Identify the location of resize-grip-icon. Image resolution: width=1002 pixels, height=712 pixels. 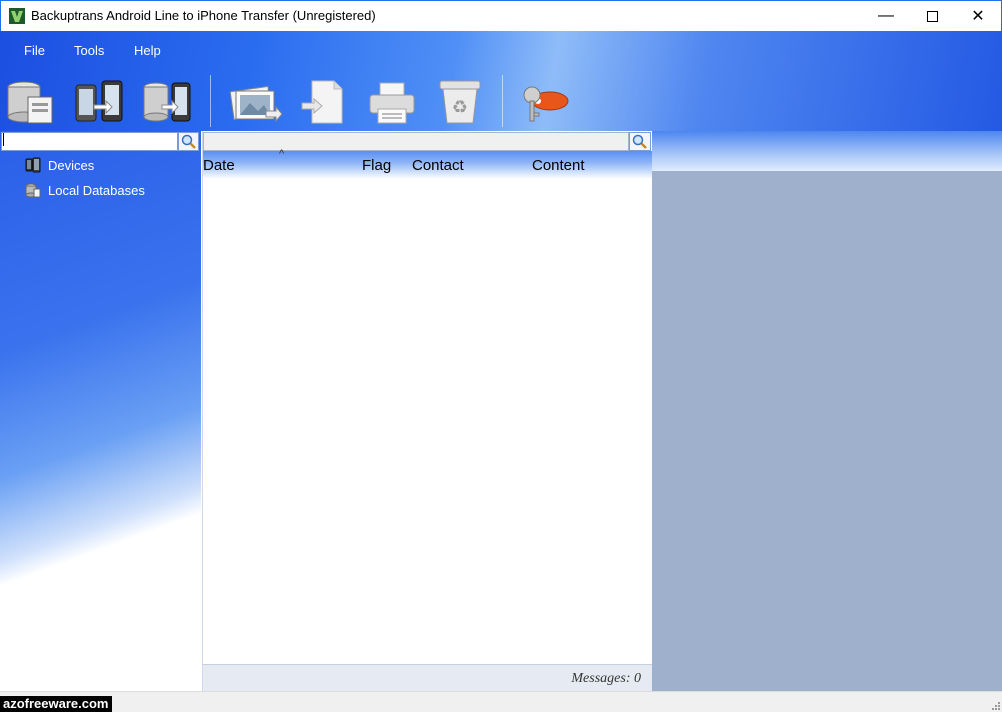
(995, 705).